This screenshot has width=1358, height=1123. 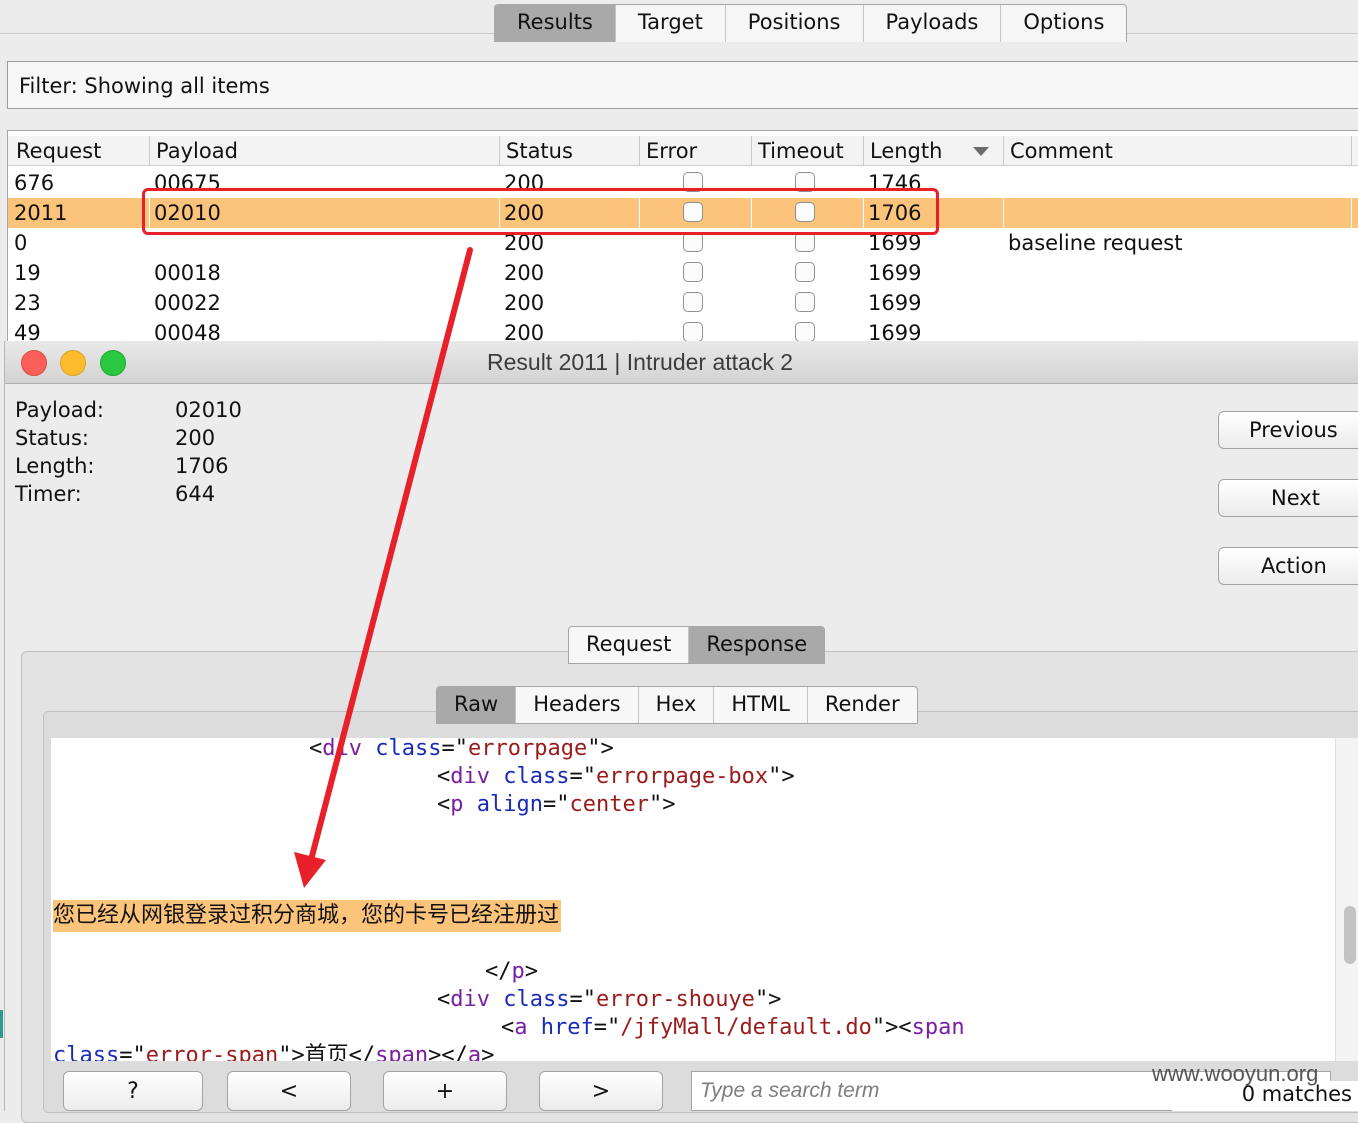 I want to click on code-line: class="error-span">首页</span></a>, so click(x=274, y=1052).